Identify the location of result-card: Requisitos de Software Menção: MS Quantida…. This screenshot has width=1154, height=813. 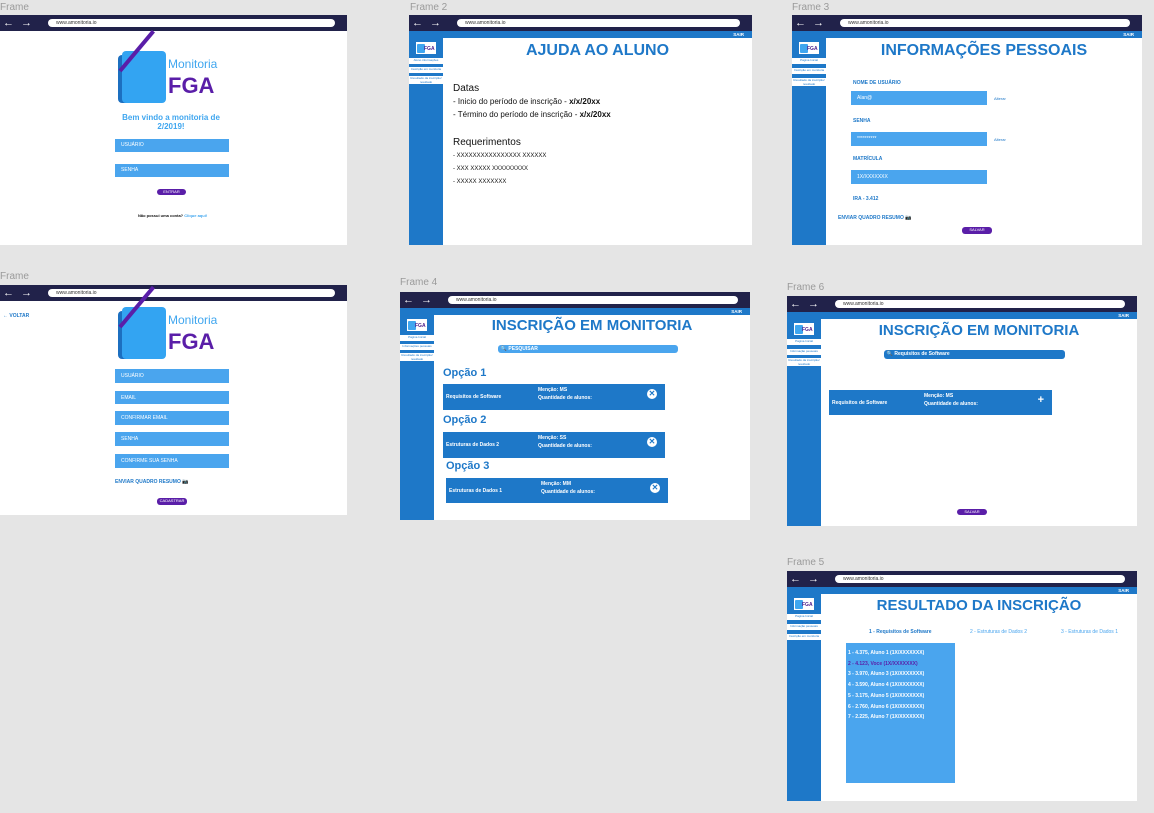
(940, 402).